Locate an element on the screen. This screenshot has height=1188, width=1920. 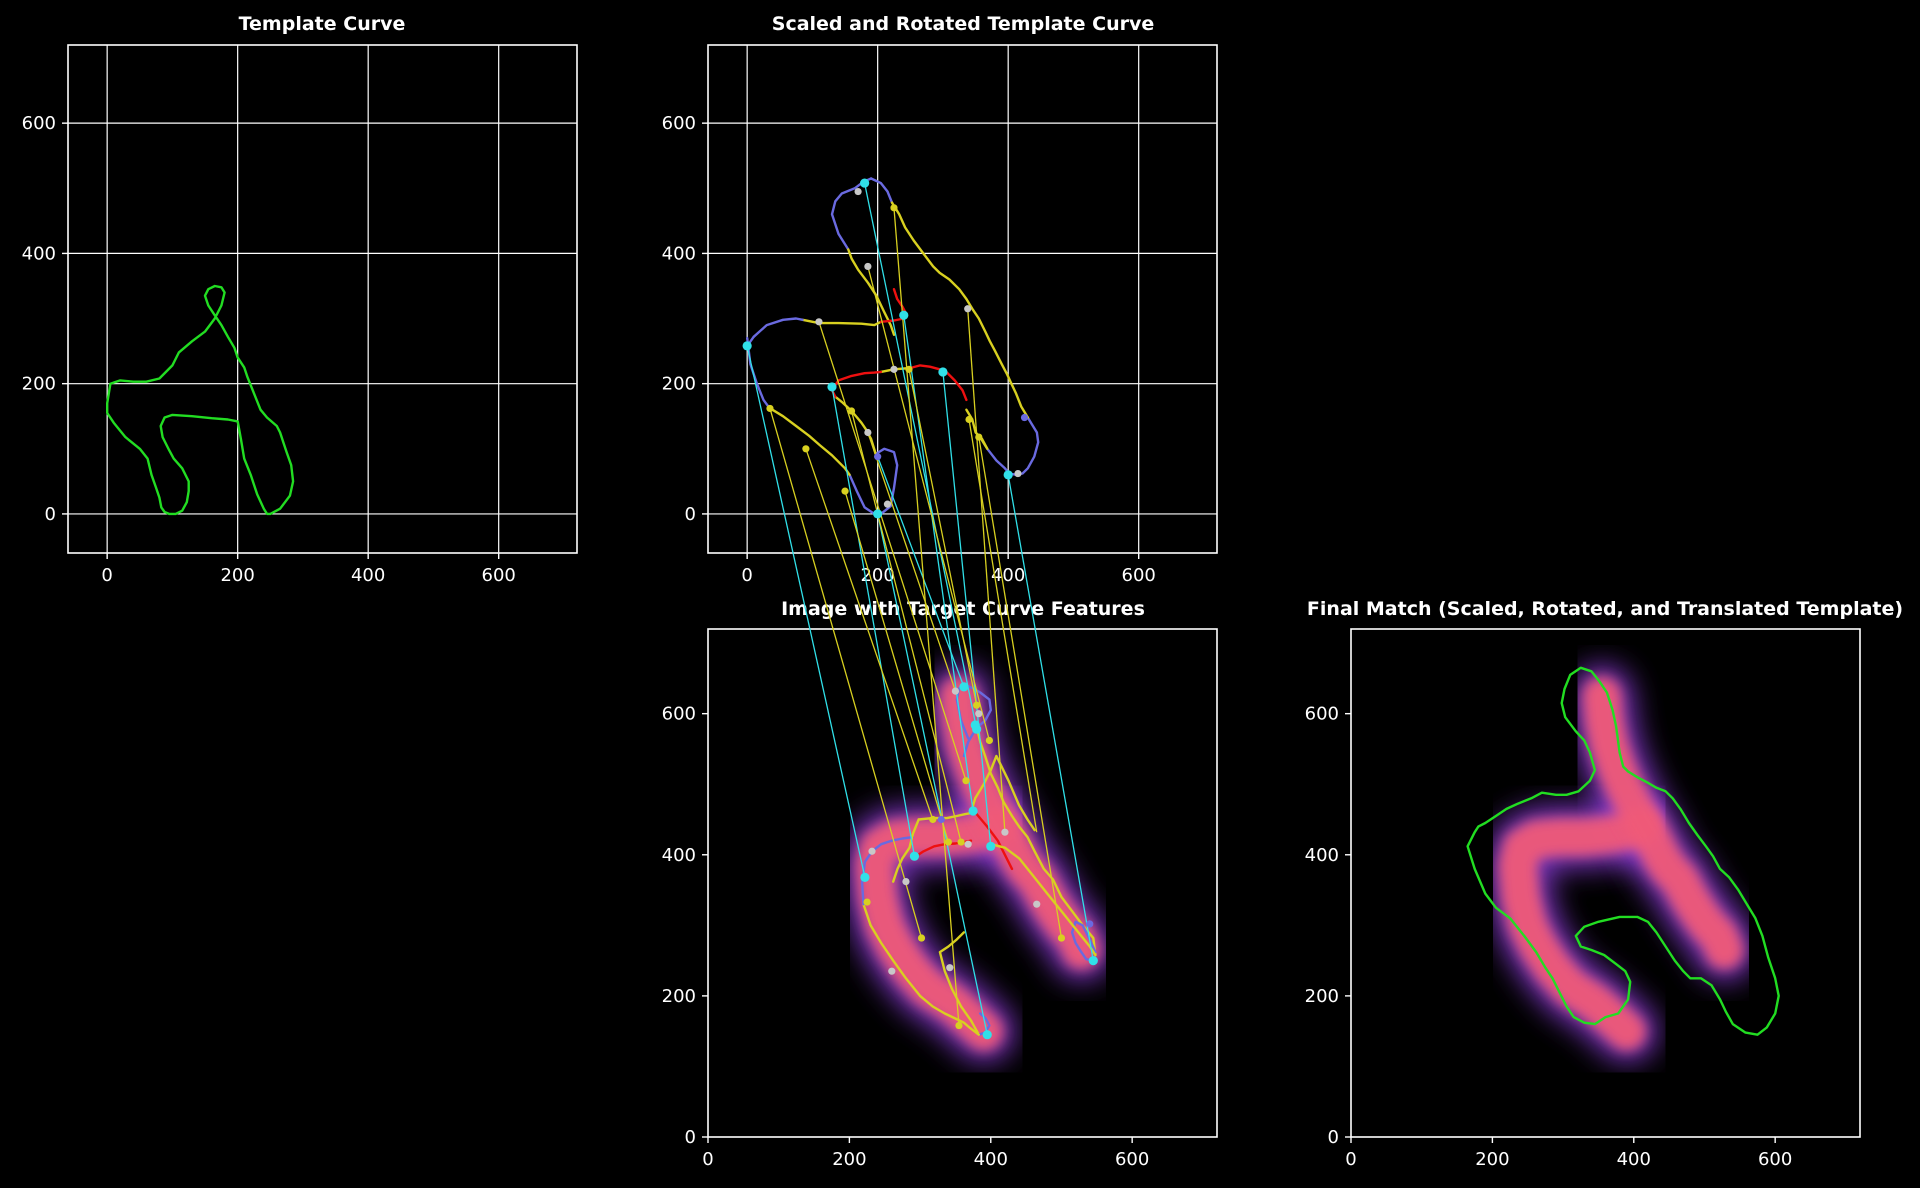
chart-panel-3: 0 200 400 600 0 200 400 600 is located at coordinates (940, 899).